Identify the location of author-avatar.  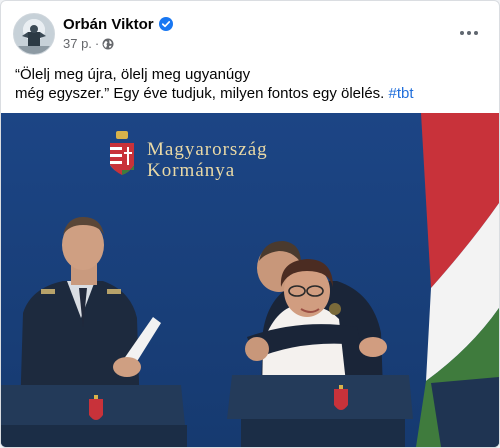
(34, 34).